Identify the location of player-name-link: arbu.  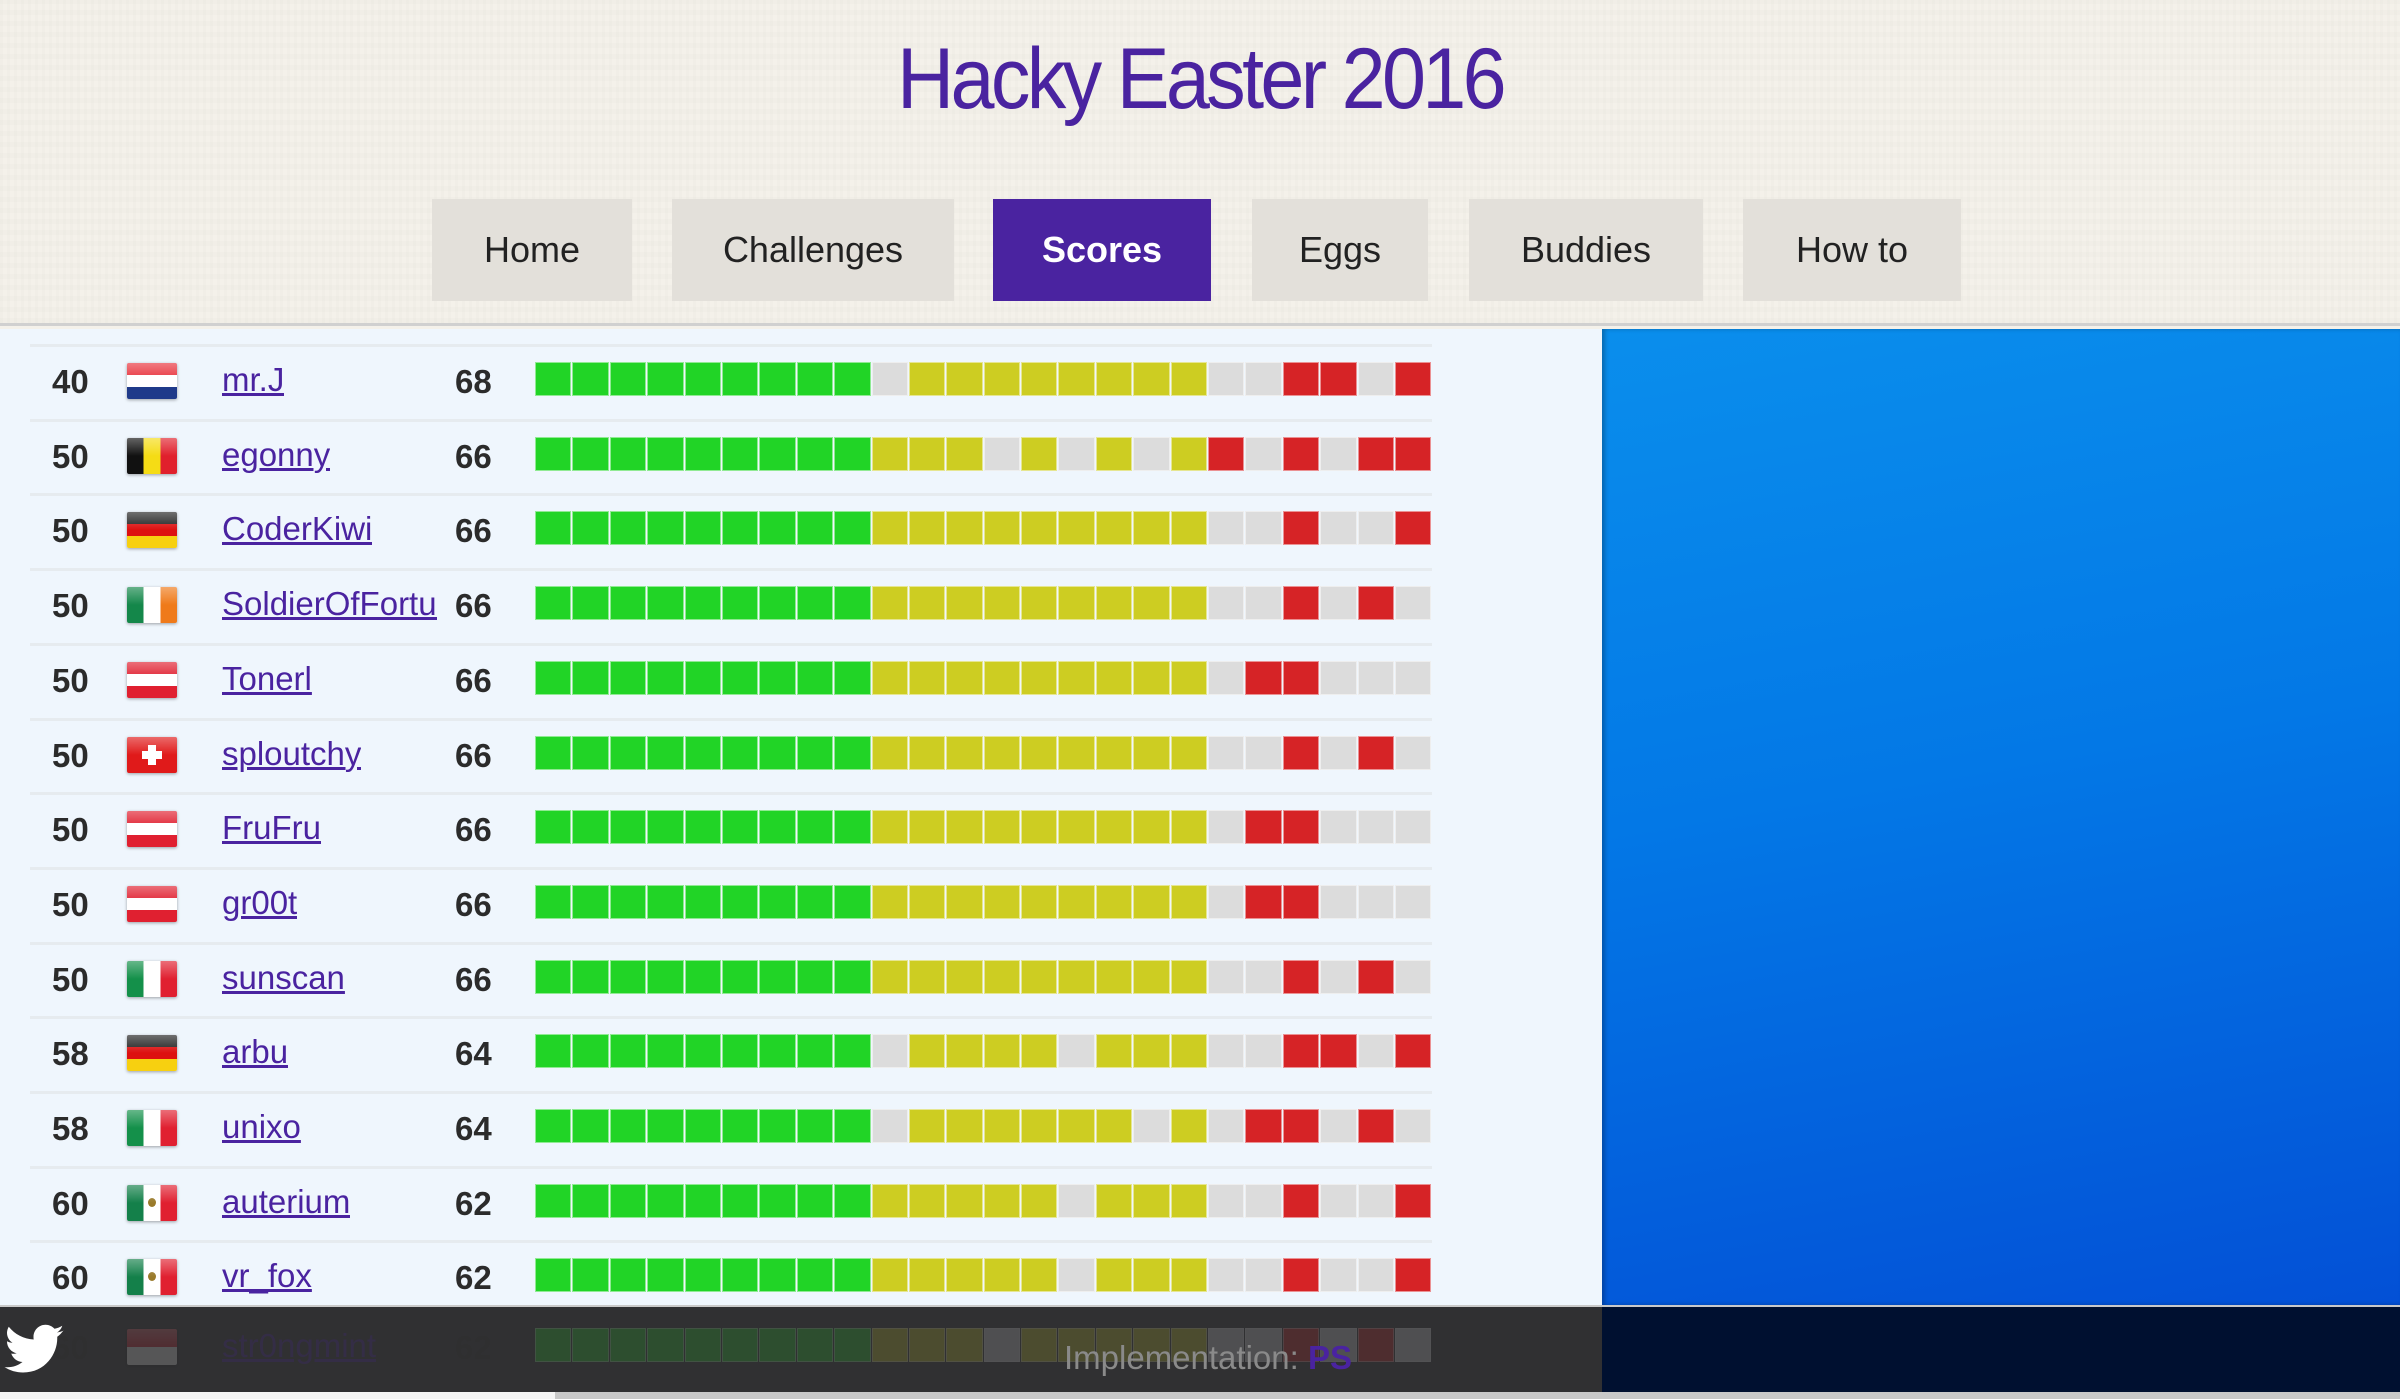
(255, 1052).